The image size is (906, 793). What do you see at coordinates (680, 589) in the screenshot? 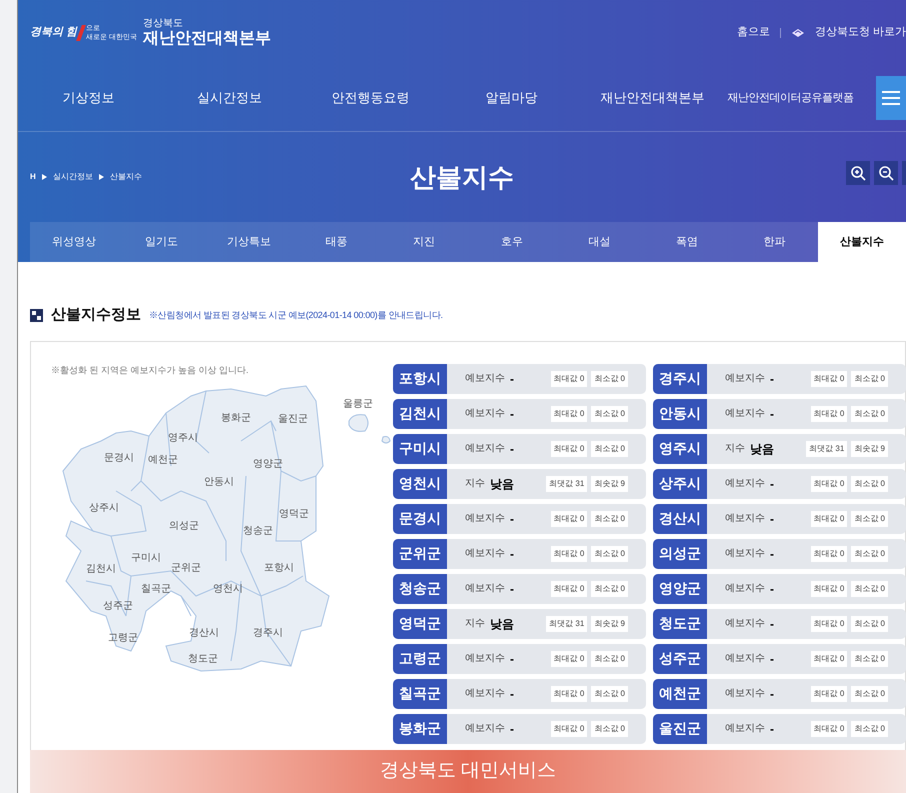
I see `region-name: 영양군` at bounding box center [680, 589].